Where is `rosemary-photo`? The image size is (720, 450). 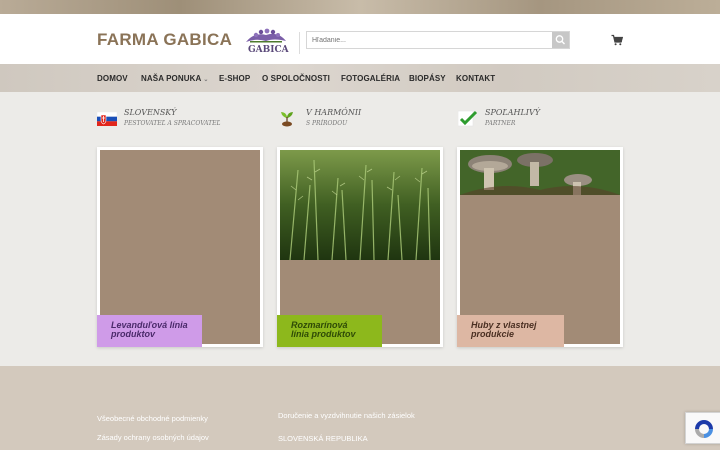 rosemary-photo is located at coordinates (360, 205).